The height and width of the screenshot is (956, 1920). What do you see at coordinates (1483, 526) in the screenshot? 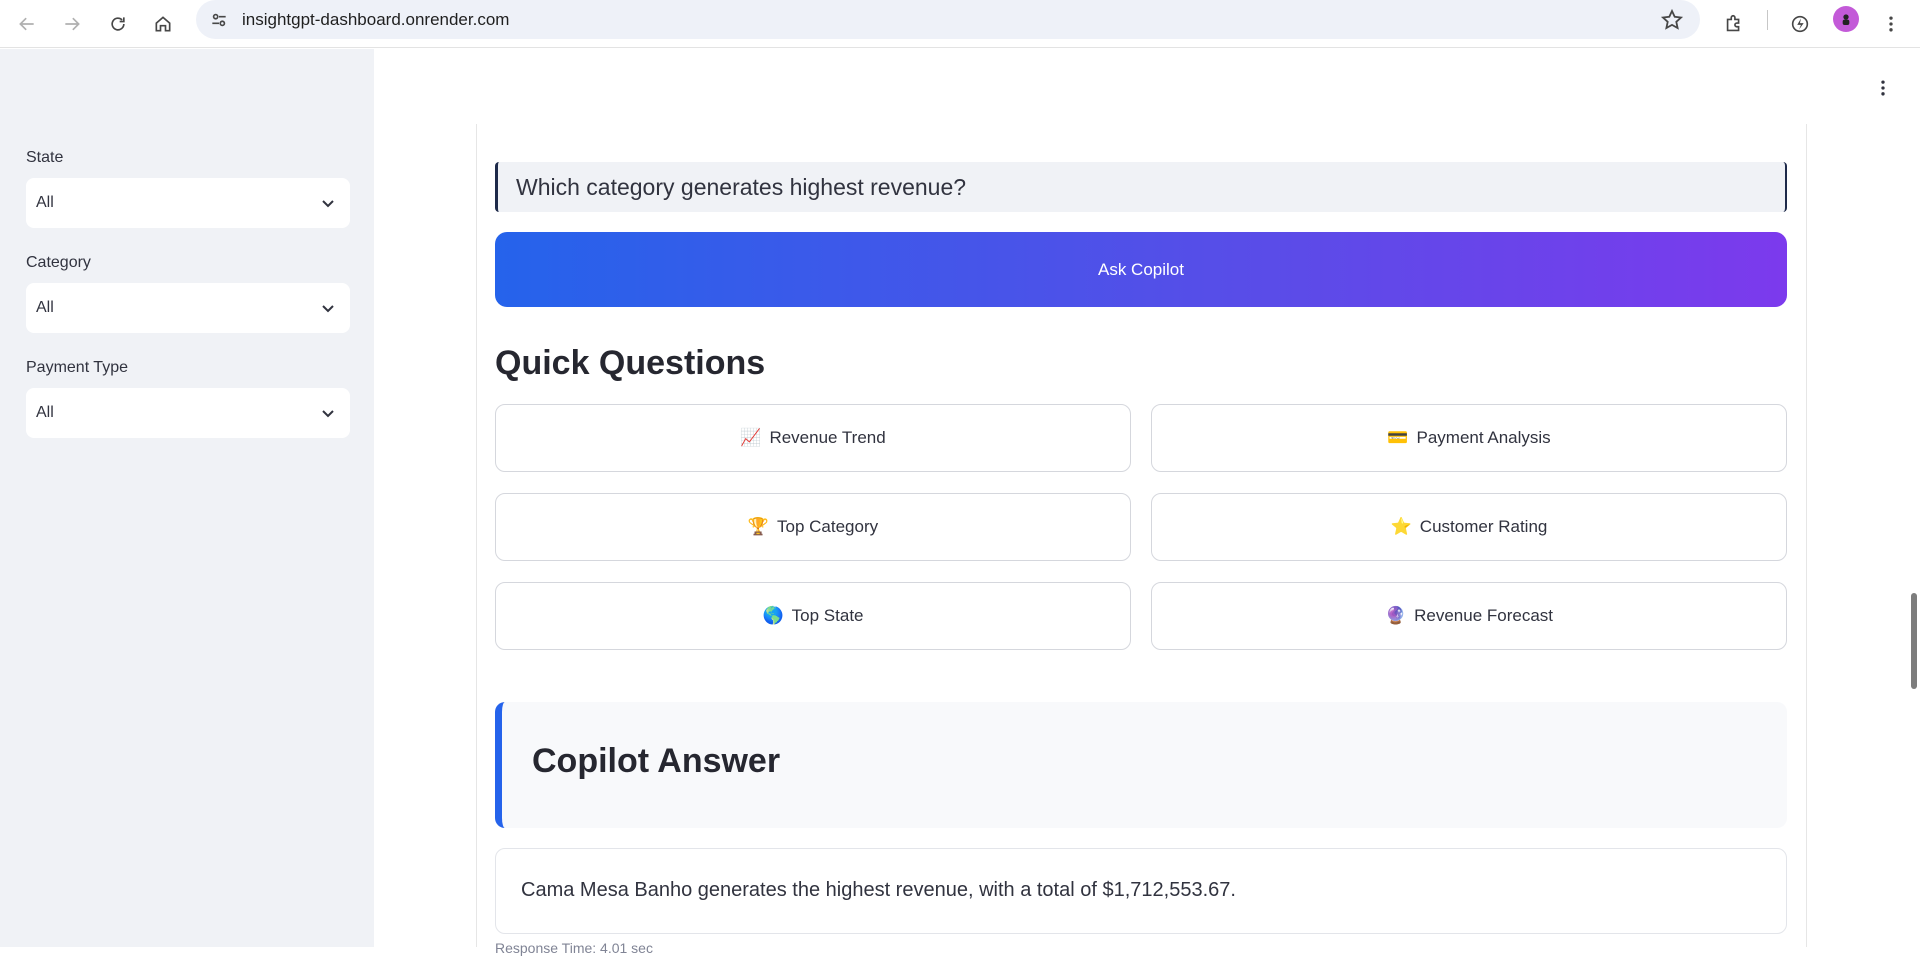
I see `quick-question-label: Customer Rating` at bounding box center [1483, 526].